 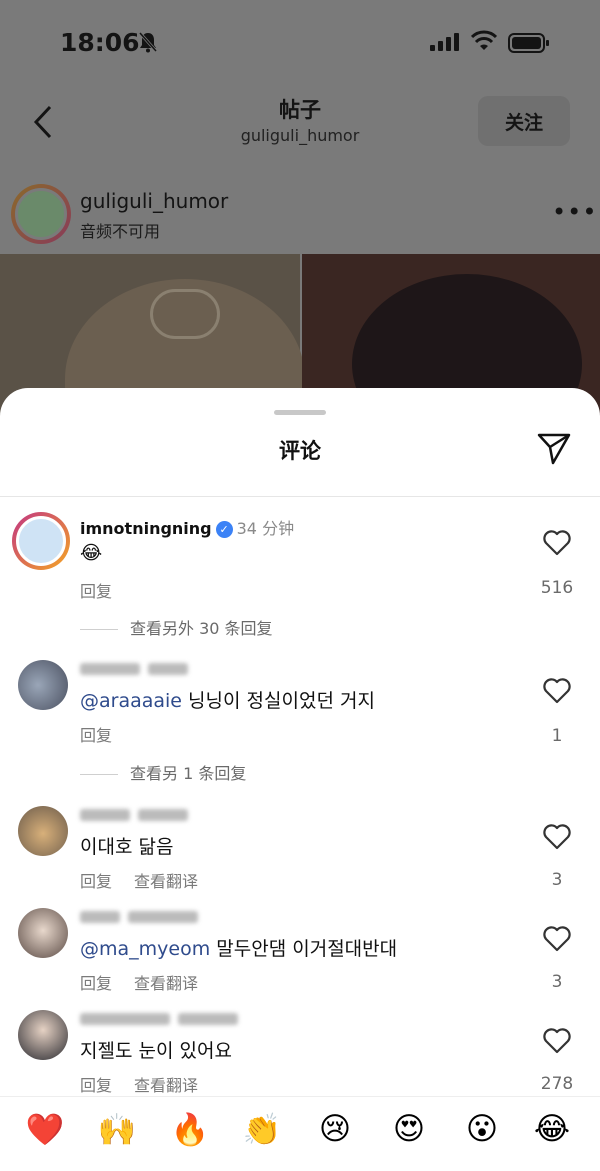 I want to click on view-more-replies: 查看另外 30 条回复, so click(x=176, y=627).